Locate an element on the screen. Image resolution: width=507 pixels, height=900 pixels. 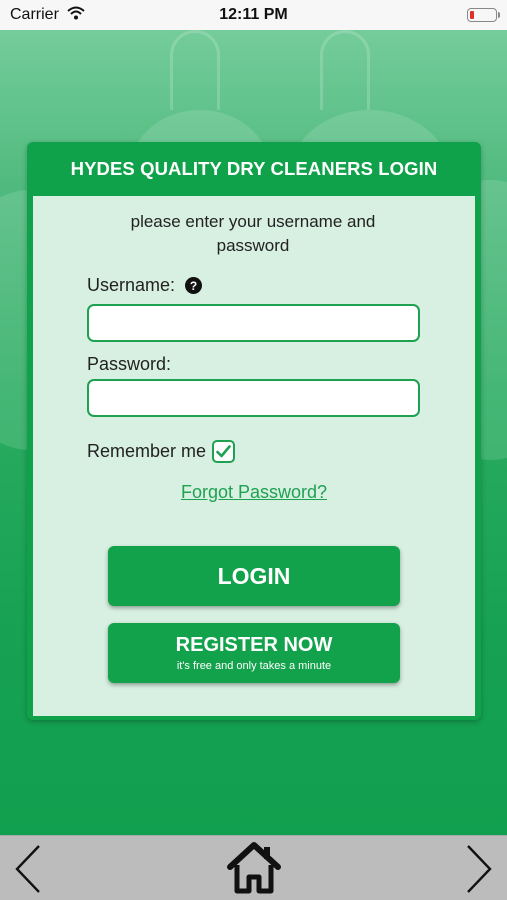
password-label-row: Password: is located at coordinates (129, 364).